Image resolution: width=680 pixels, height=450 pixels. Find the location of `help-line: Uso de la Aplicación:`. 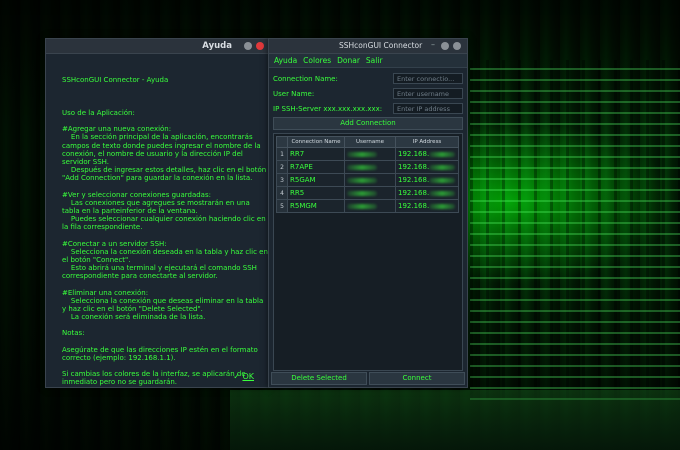

help-line: Uso de la Aplicación: is located at coordinates (98, 113).